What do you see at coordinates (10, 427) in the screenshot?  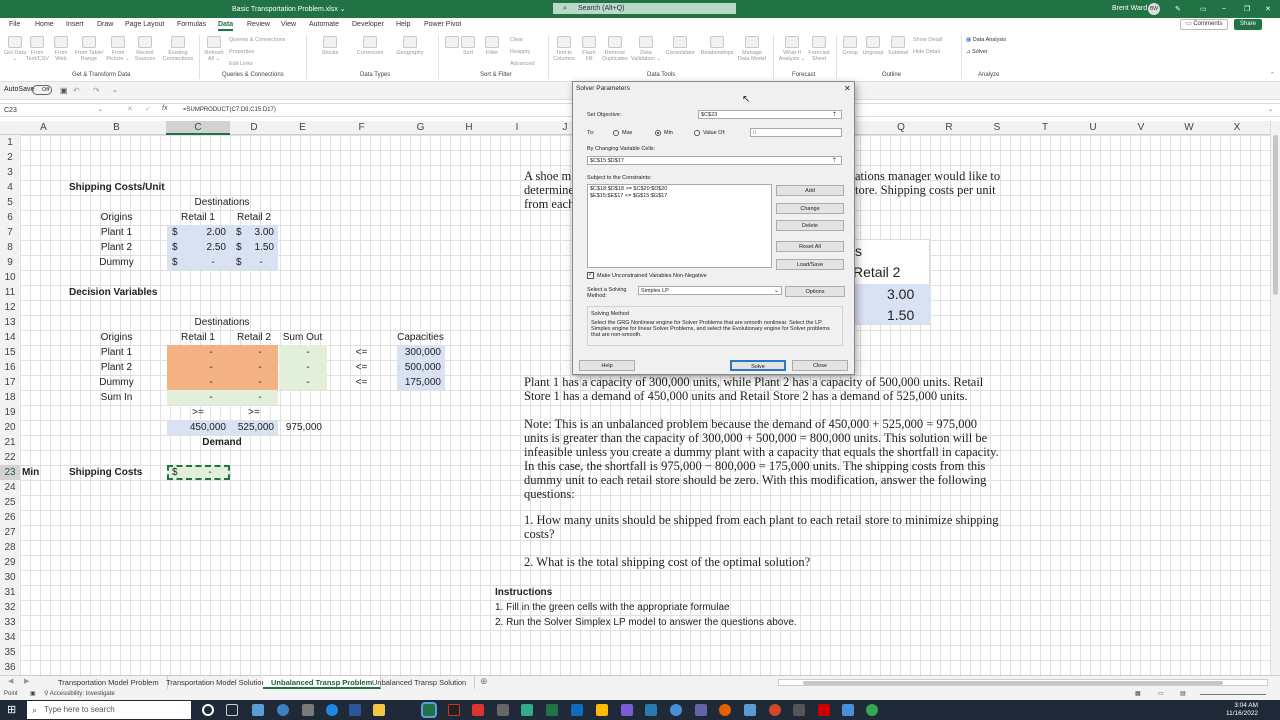 I see `row-header-cell: 20` at bounding box center [10, 427].